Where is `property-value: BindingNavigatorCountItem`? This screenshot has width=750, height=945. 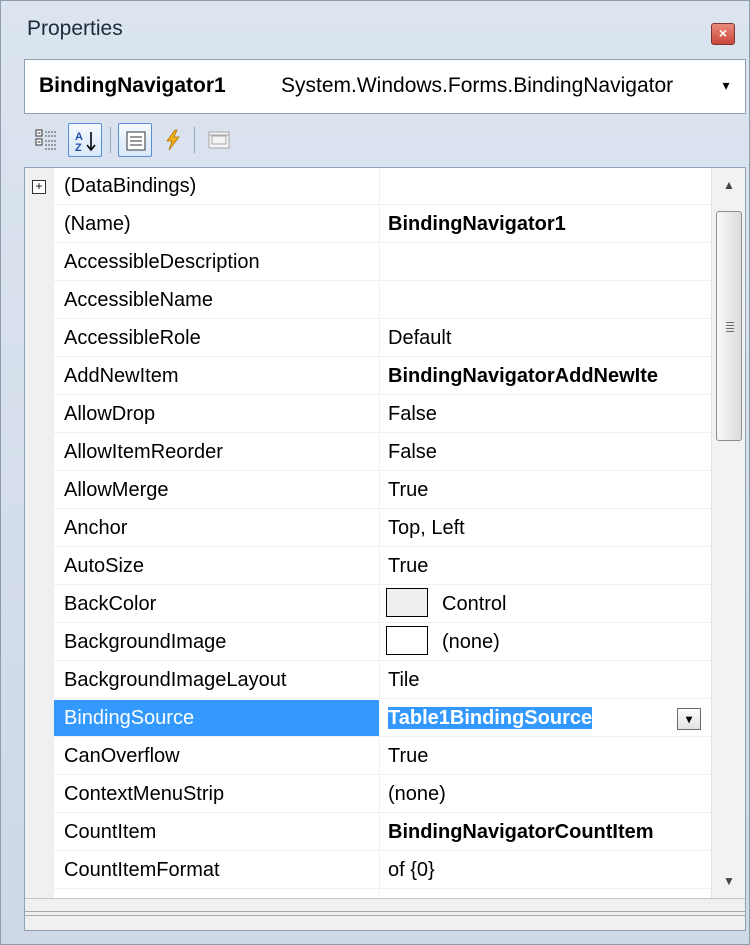 property-value: BindingNavigatorCountItem is located at coordinates (545, 832).